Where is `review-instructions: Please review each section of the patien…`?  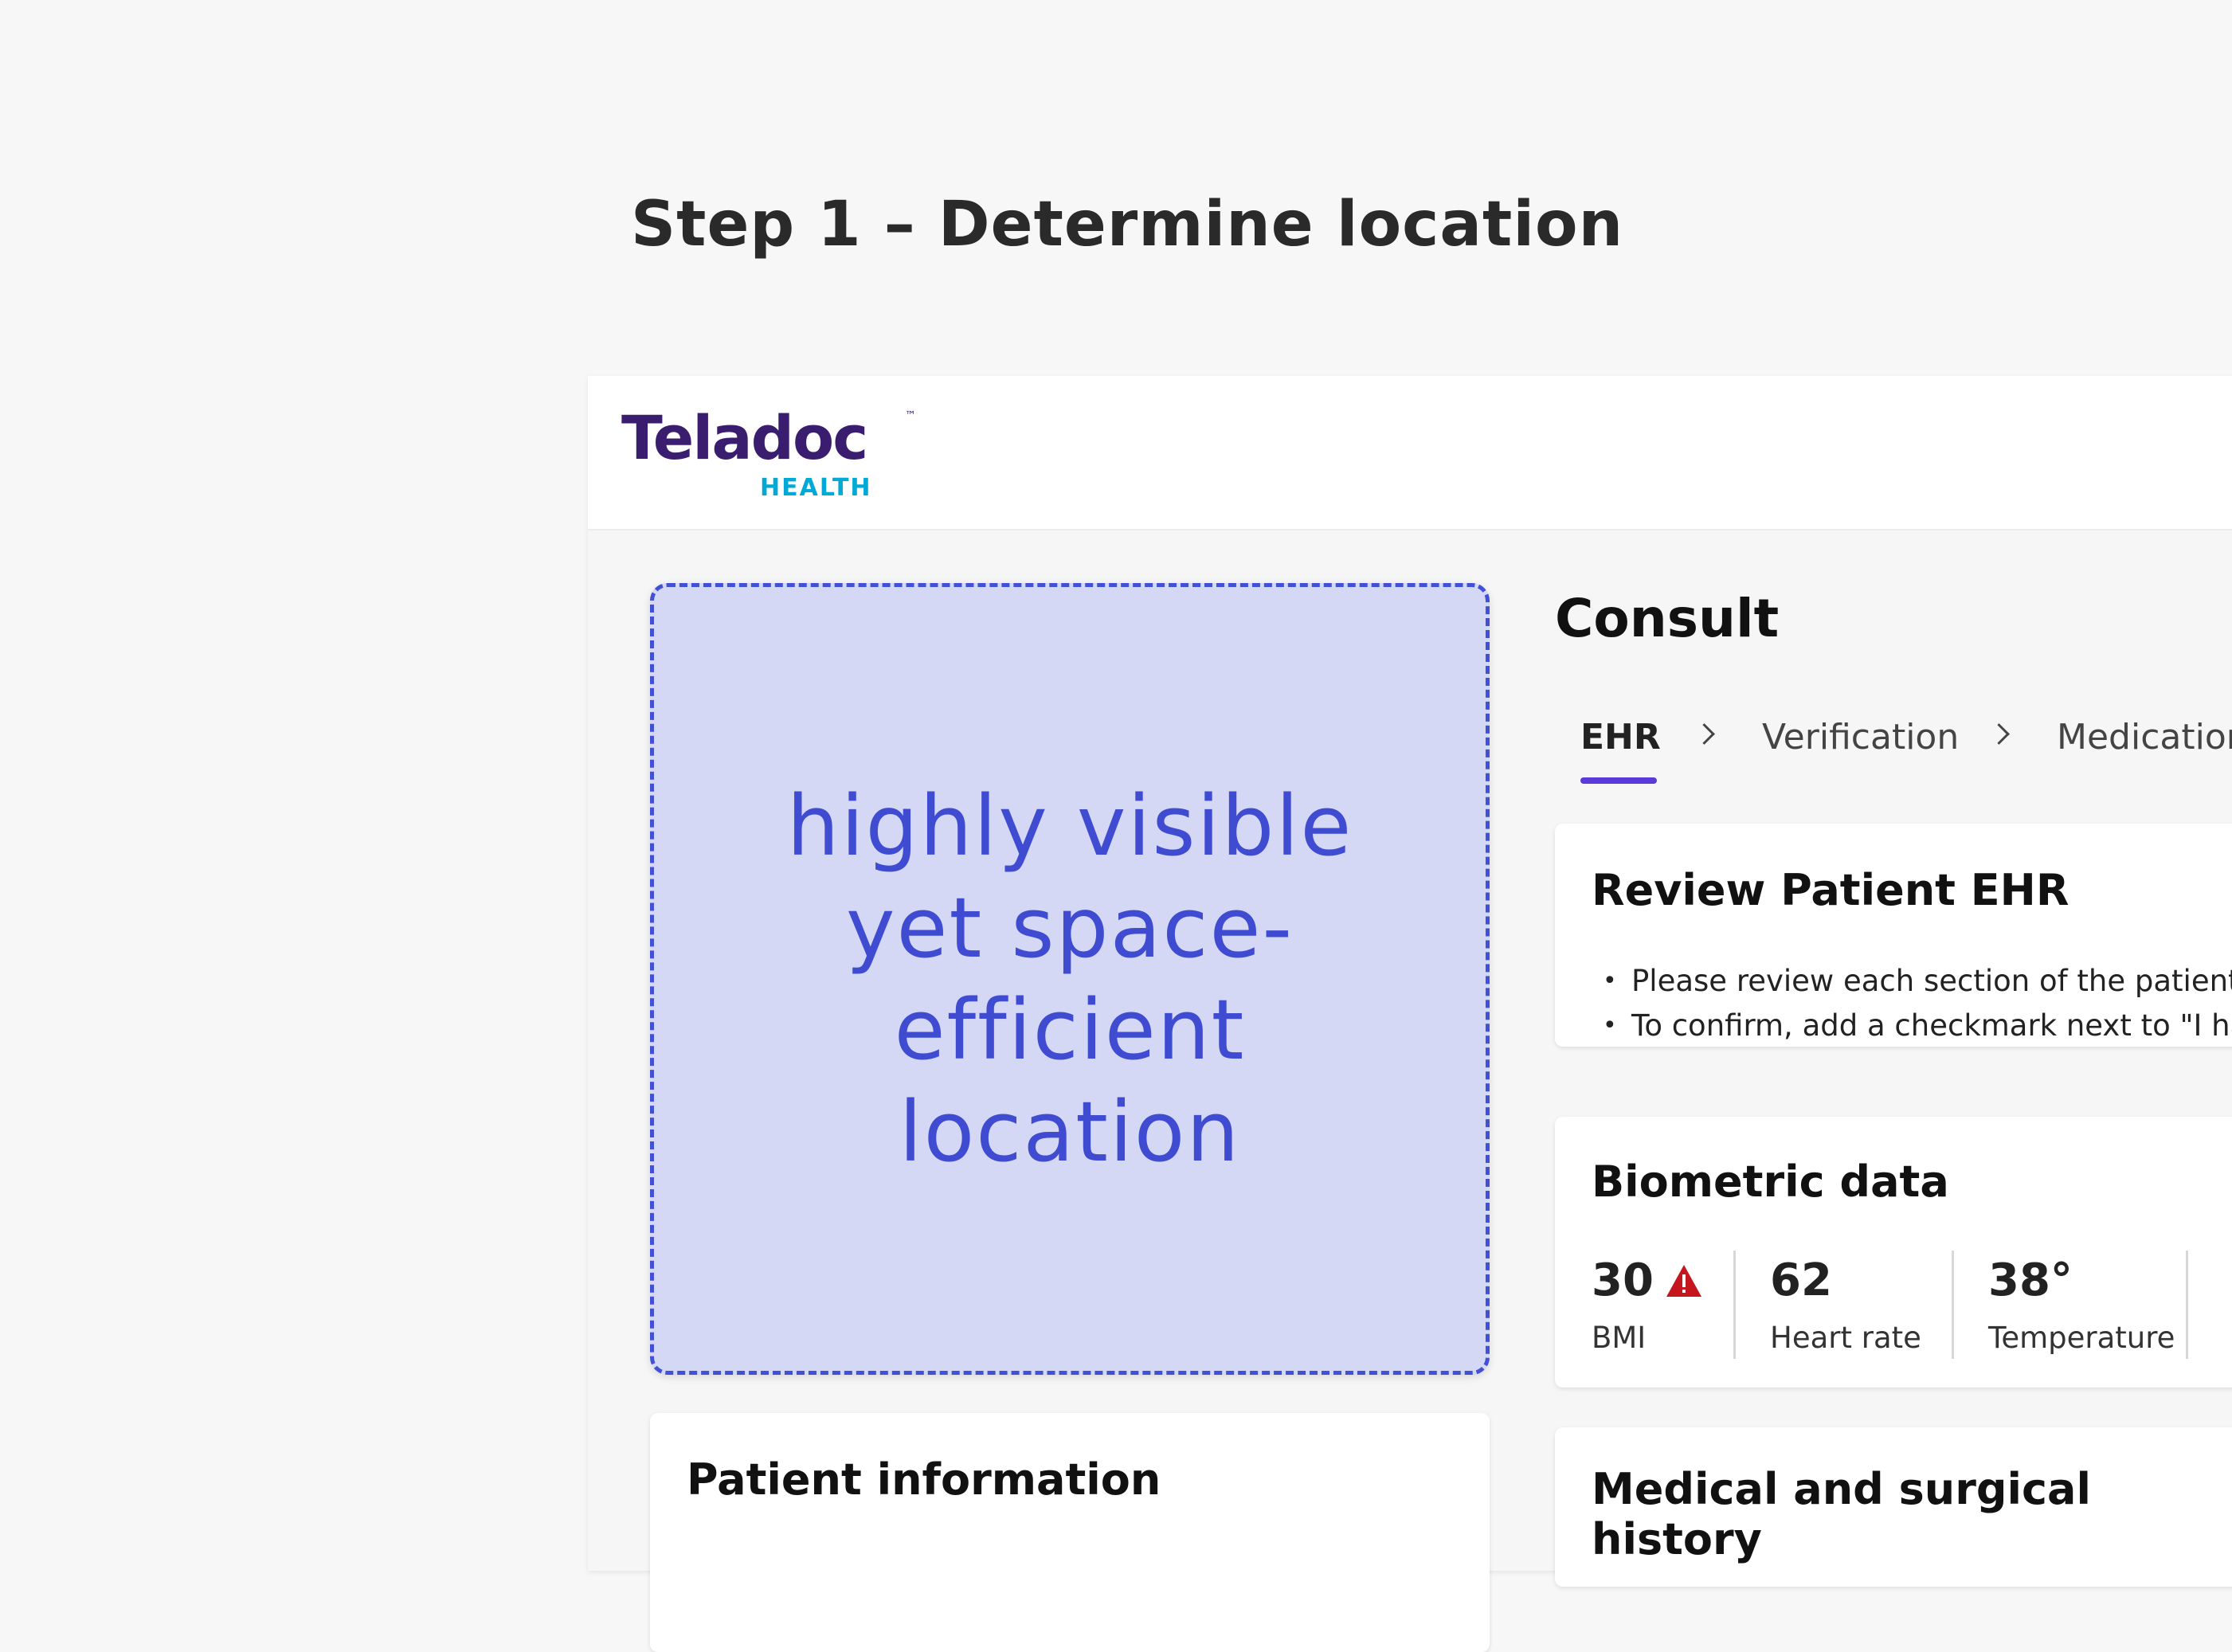
review-instructions: Please review each section of the patien… is located at coordinates (1917, 1003).